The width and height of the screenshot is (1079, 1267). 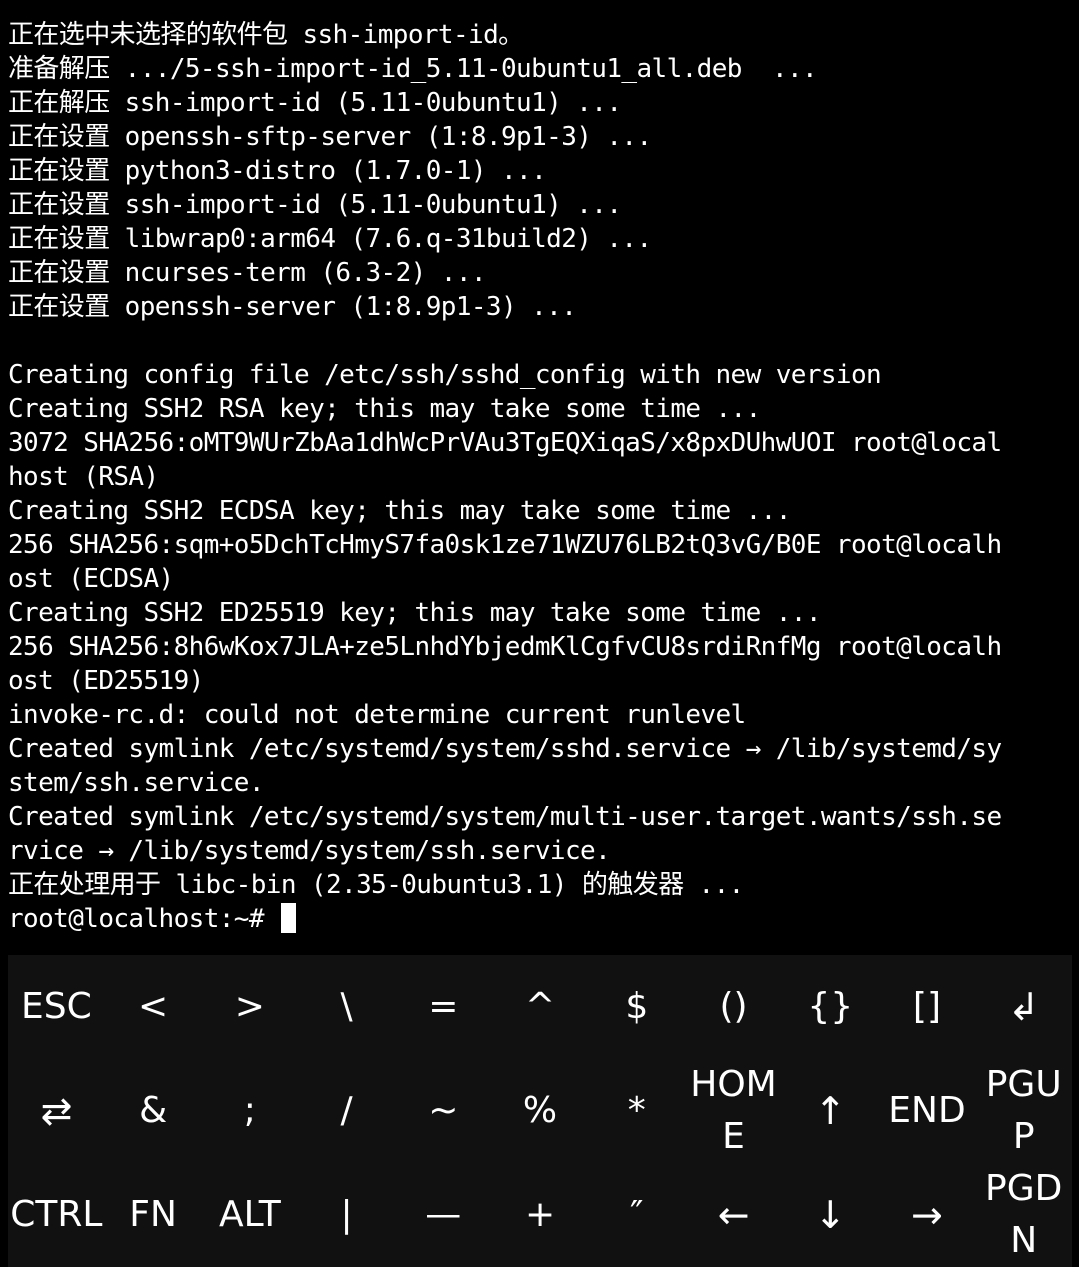 What do you see at coordinates (91, 579) in the screenshot?
I see `terminal-line: ost (ECDSA)` at bounding box center [91, 579].